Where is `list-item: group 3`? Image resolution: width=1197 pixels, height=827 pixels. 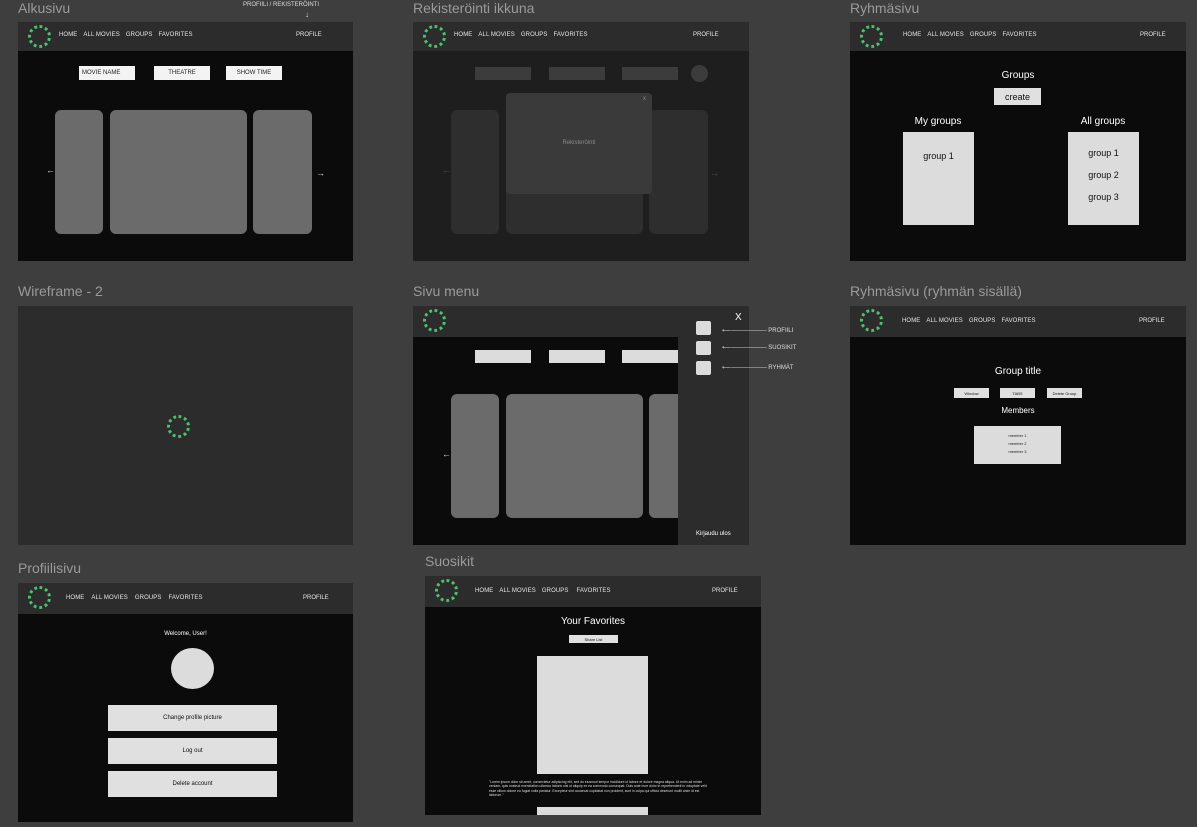
list-item: group 3 is located at coordinates (1103, 197).